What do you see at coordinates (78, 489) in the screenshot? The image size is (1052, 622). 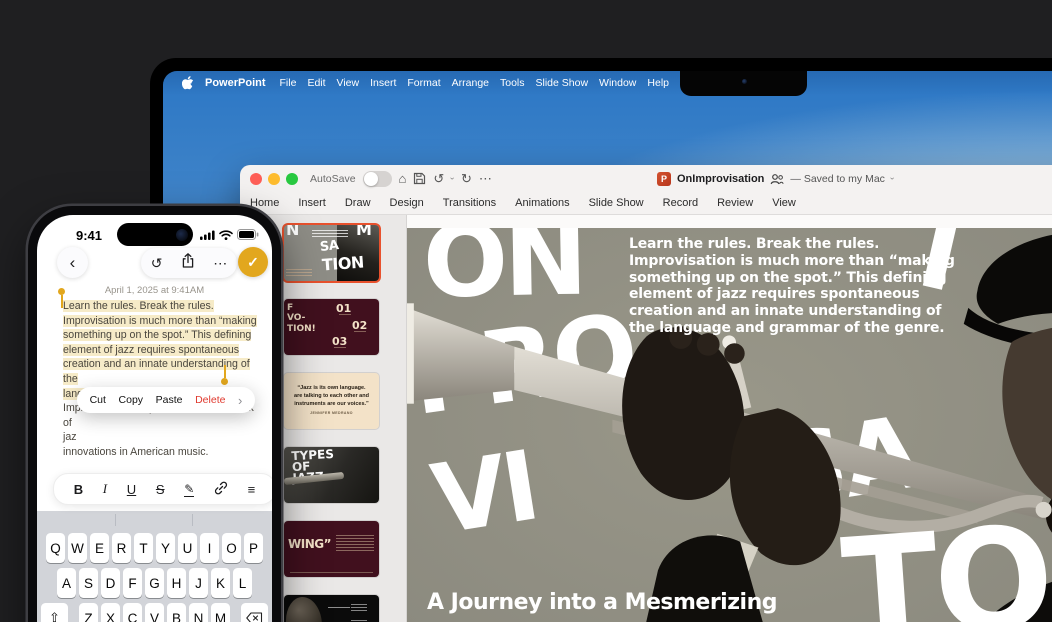 I see `bold-button: B` at bounding box center [78, 489].